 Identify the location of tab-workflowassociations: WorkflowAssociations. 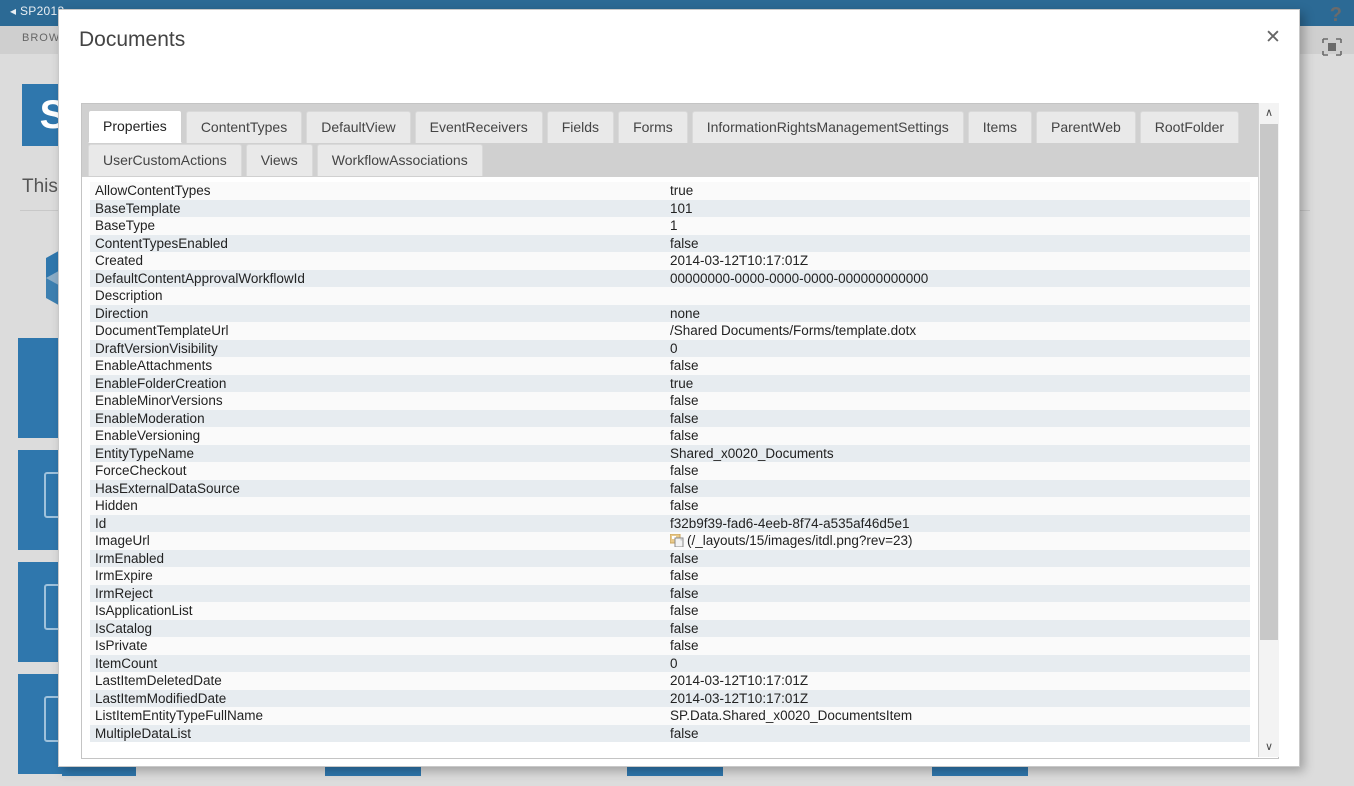
(399, 160).